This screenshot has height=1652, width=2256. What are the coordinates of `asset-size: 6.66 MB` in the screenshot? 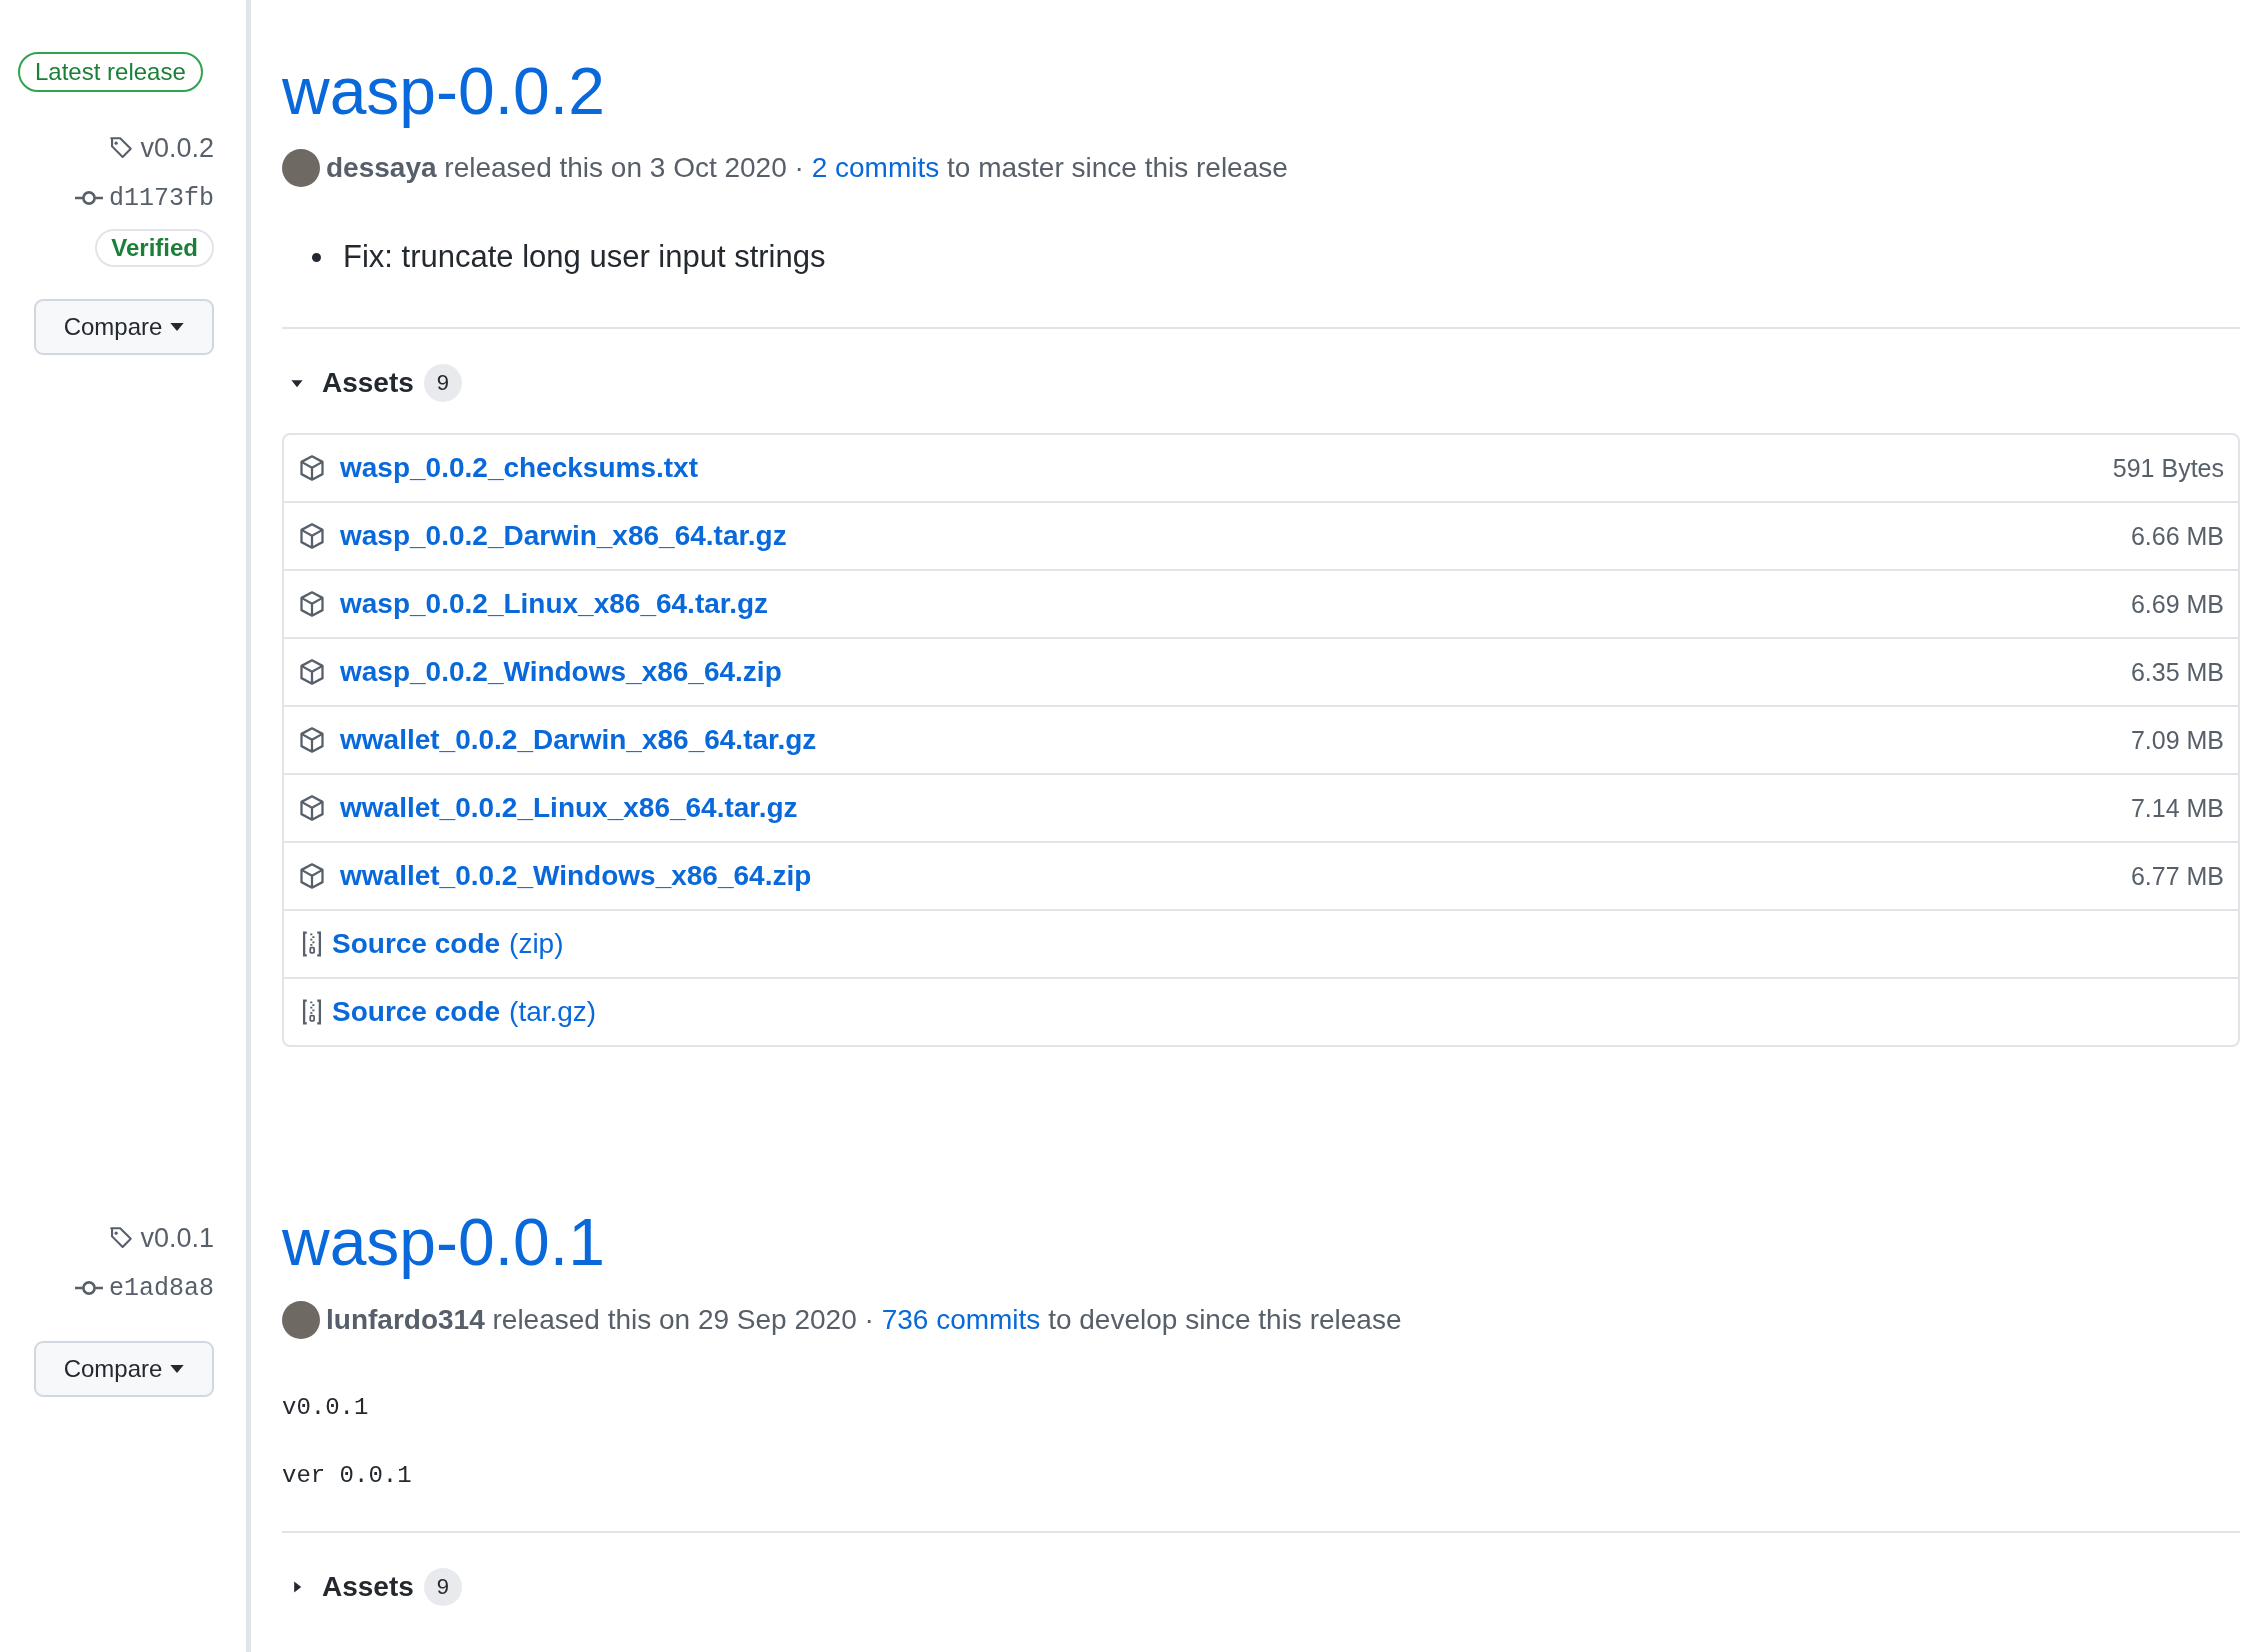 It's located at (2177, 536).